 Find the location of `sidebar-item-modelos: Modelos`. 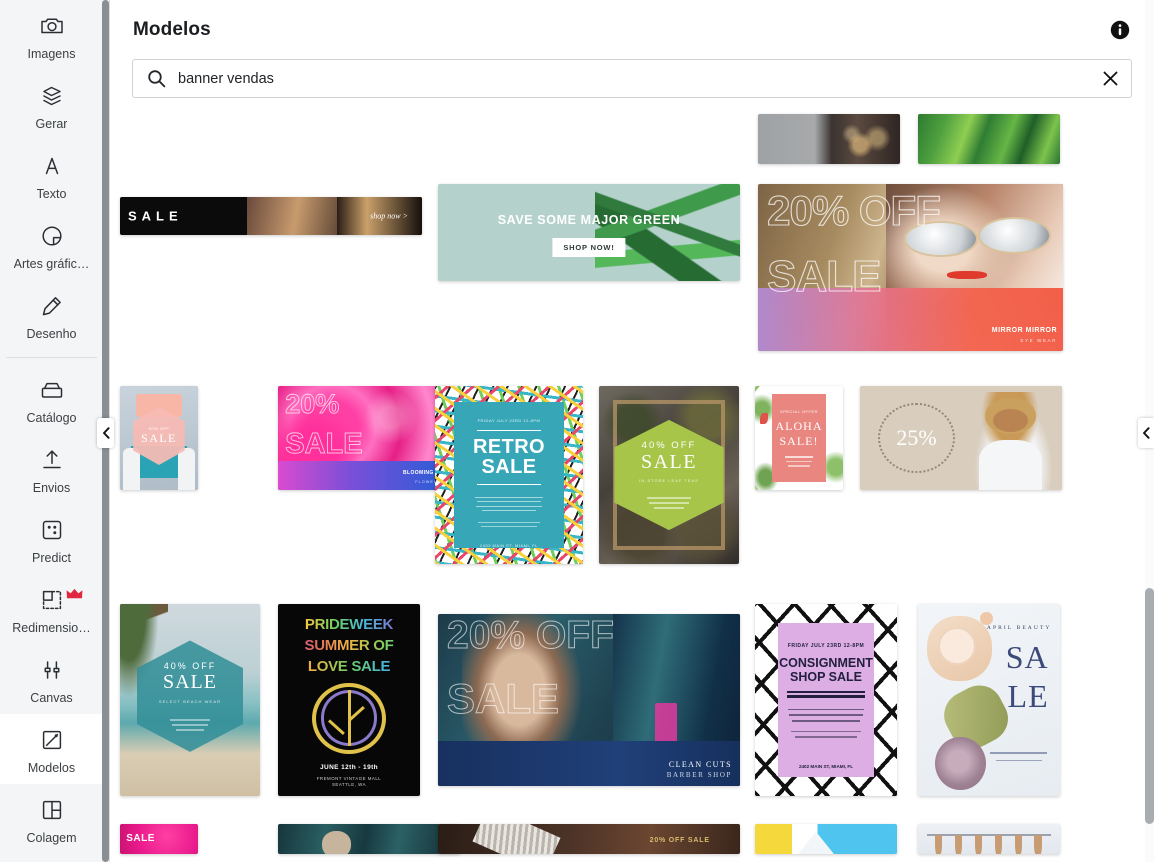

sidebar-item-modelos: Modelos is located at coordinates (51, 749).